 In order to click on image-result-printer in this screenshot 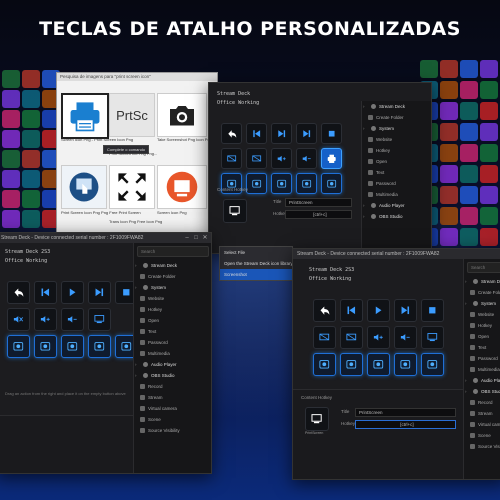, I will do `click(85, 116)`.